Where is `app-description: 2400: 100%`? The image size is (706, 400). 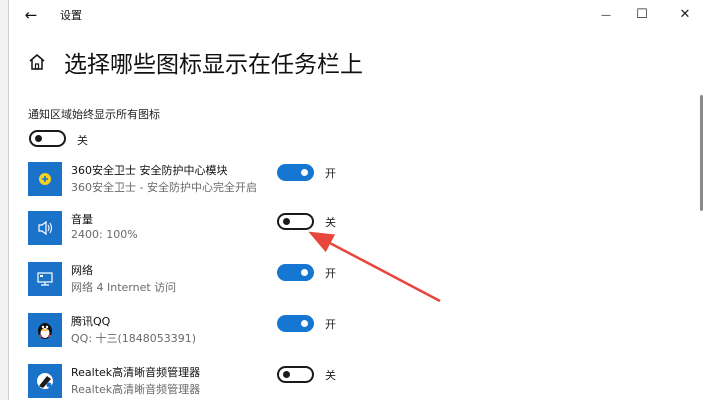 app-description: 2400: 100% is located at coordinates (104, 234).